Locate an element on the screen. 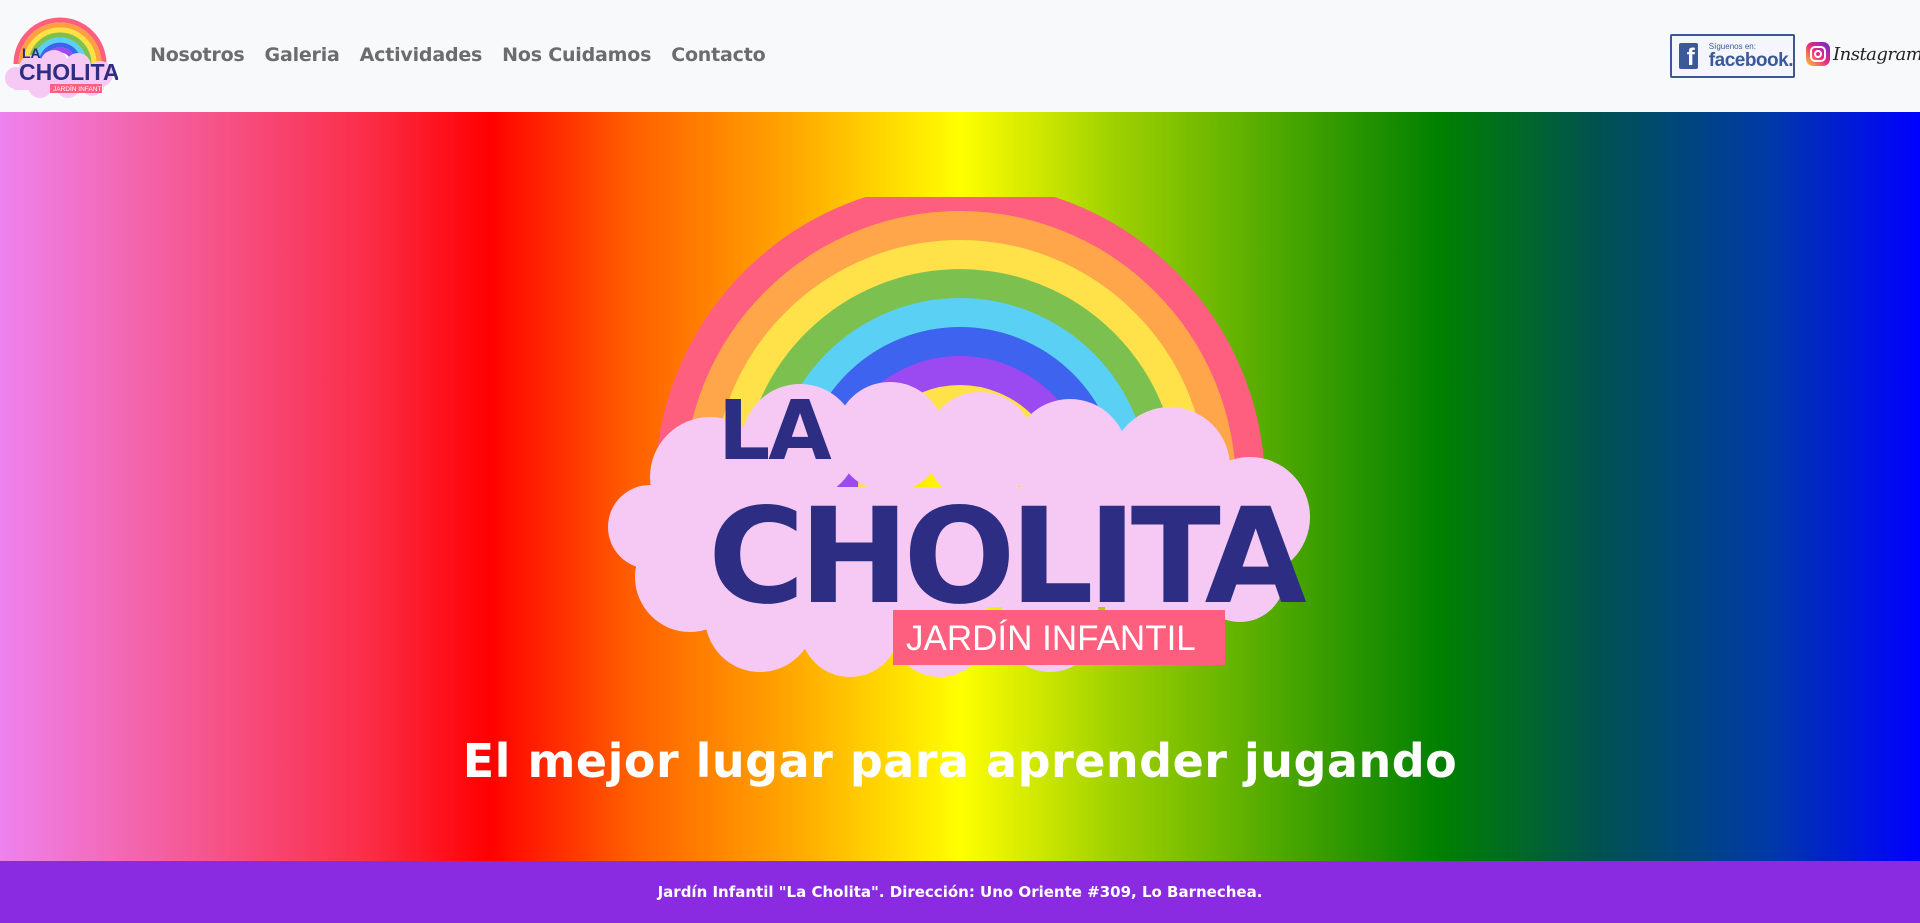 This screenshot has height=923, width=1920. brand-logo-main: CHOLITA is located at coordinates (68, 72).